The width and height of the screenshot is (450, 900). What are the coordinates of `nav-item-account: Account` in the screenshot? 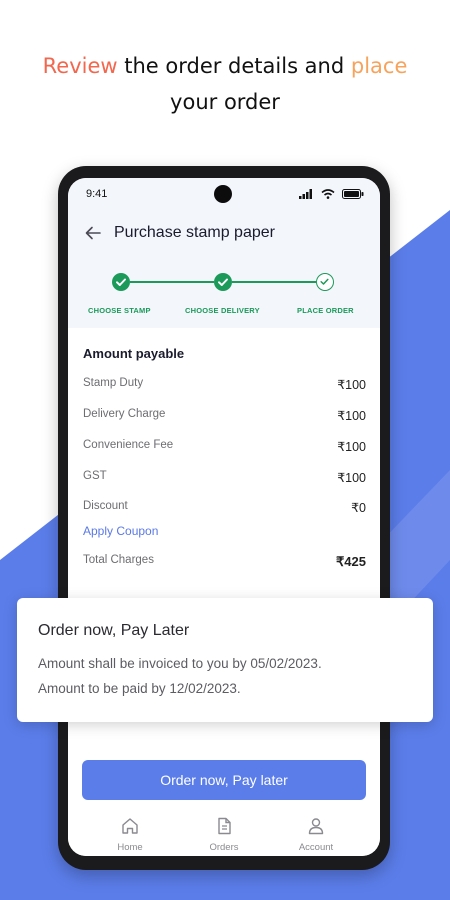 It's located at (316, 834).